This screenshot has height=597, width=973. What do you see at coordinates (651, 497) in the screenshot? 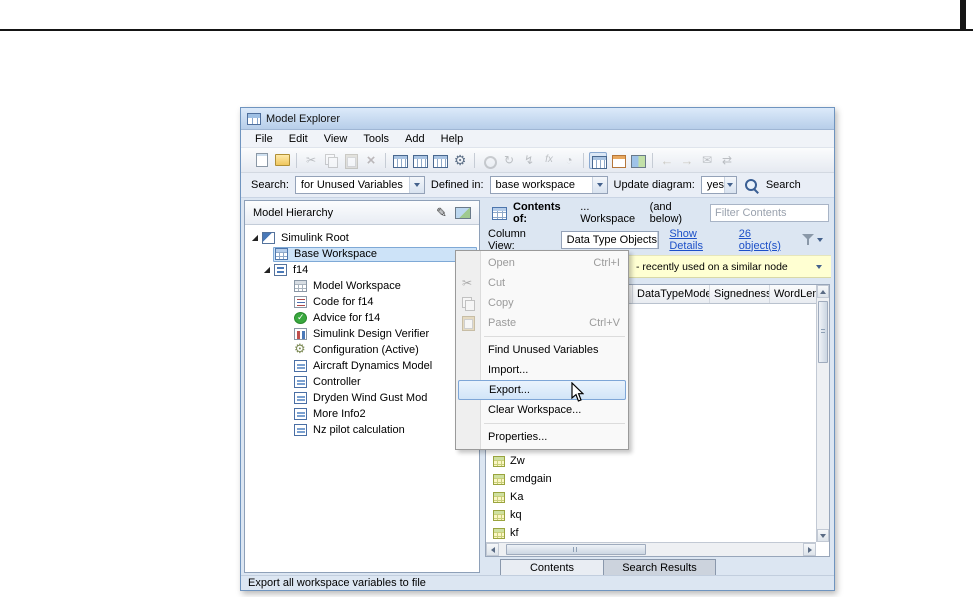
I see `table-row: Ka` at bounding box center [651, 497].